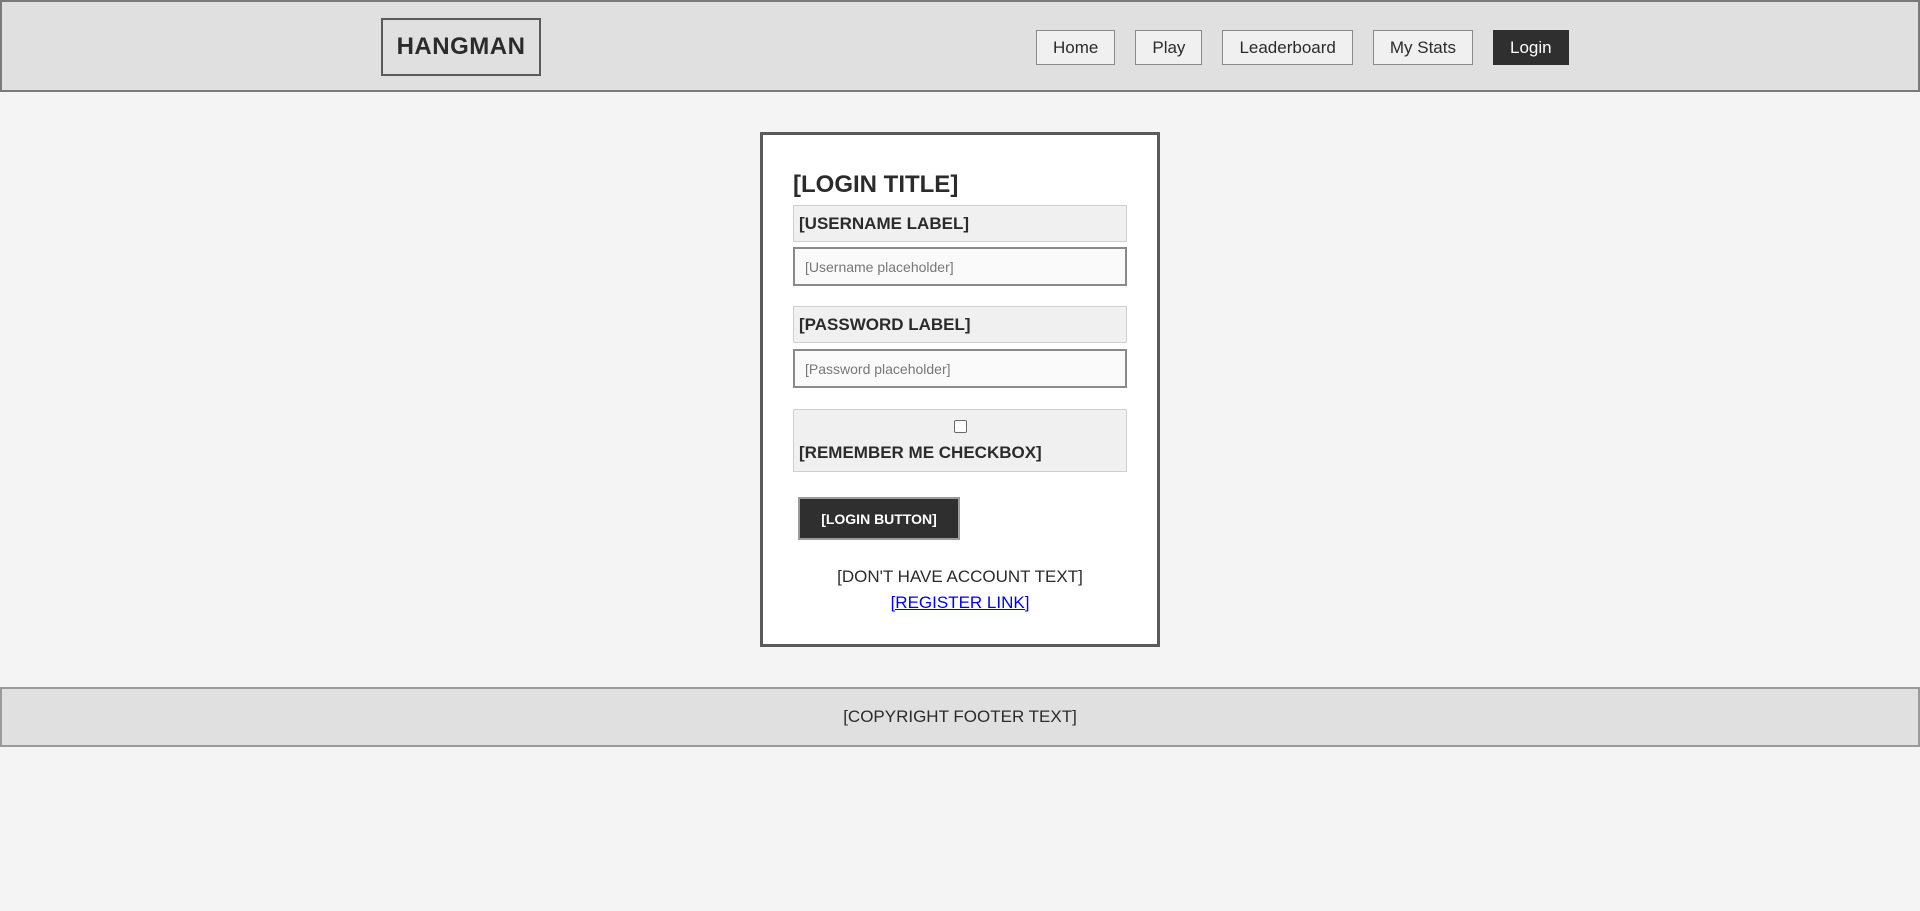 This screenshot has height=911, width=1920. Describe the element at coordinates (960, 223) in the screenshot. I see `username-label: [USERNAME LABEL]` at that location.